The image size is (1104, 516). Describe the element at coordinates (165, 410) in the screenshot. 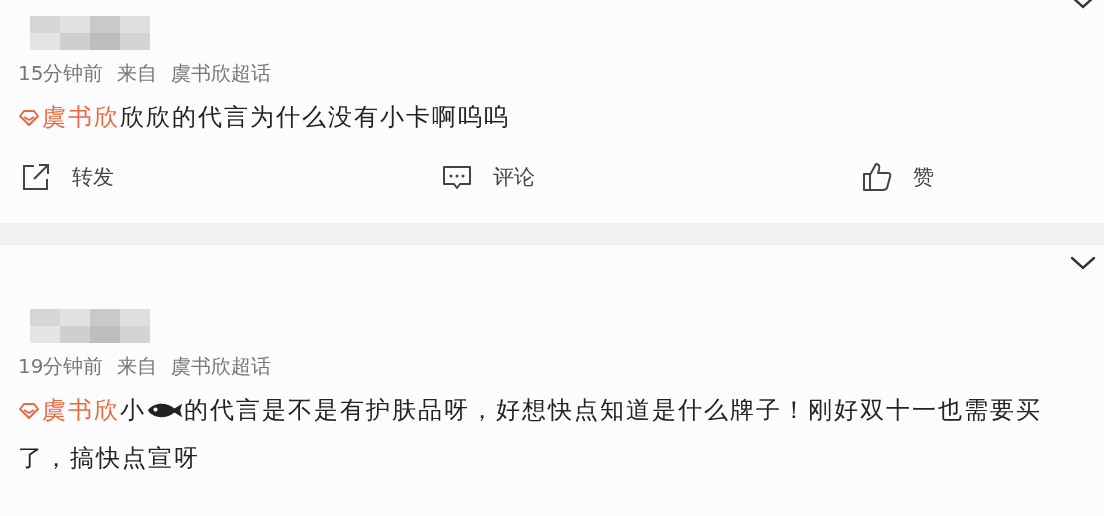

I see `fish-icon` at that location.